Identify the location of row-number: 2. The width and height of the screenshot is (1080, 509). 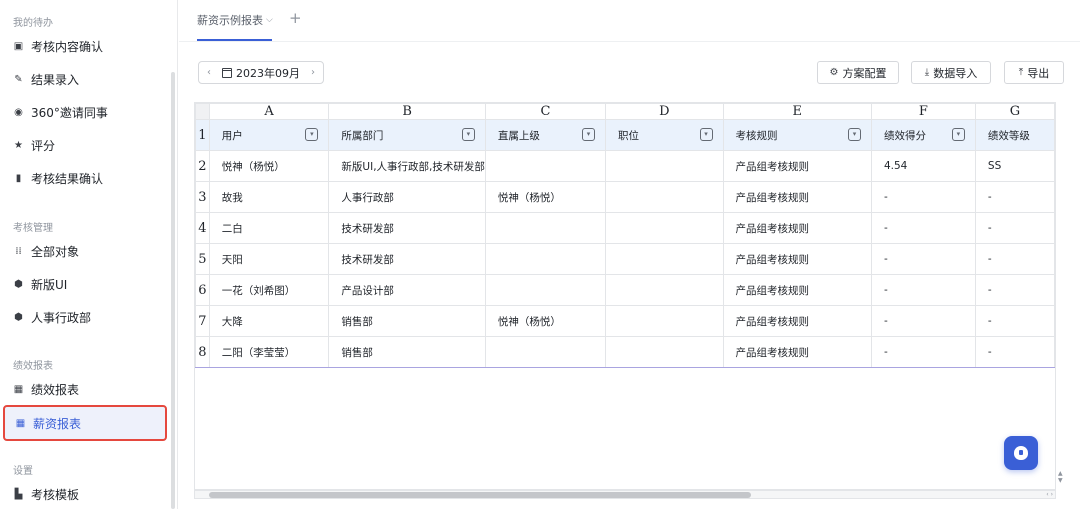
(202, 166).